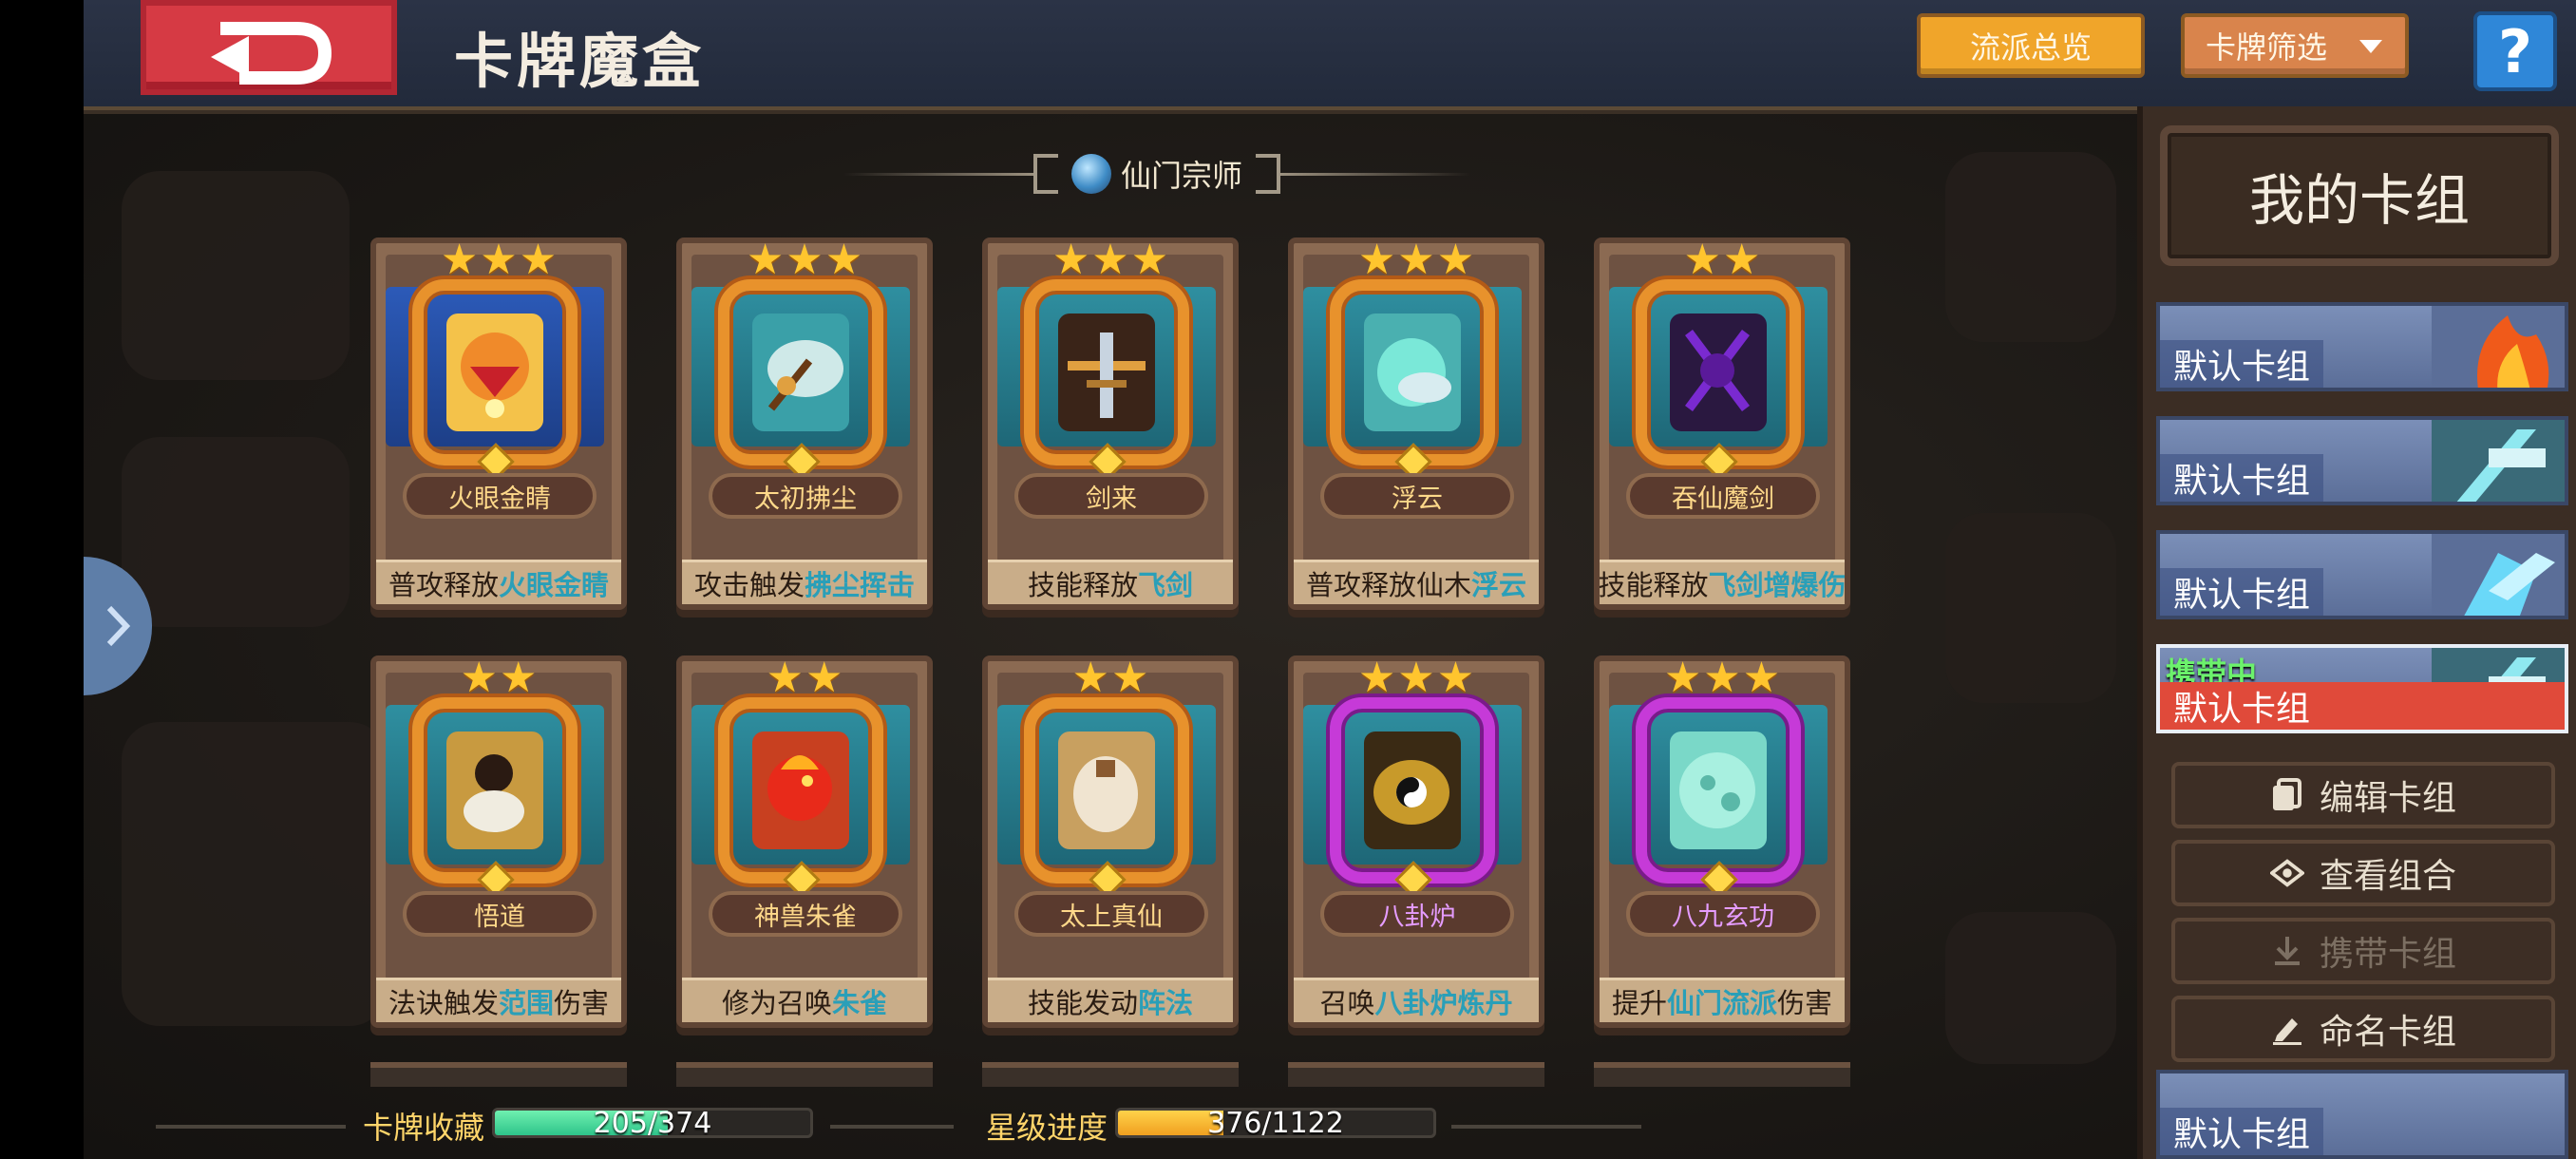 The width and height of the screenshot is (2576, 1159). I want to click on card-effect: 技能发动 阵法, so click(1110, 1000).